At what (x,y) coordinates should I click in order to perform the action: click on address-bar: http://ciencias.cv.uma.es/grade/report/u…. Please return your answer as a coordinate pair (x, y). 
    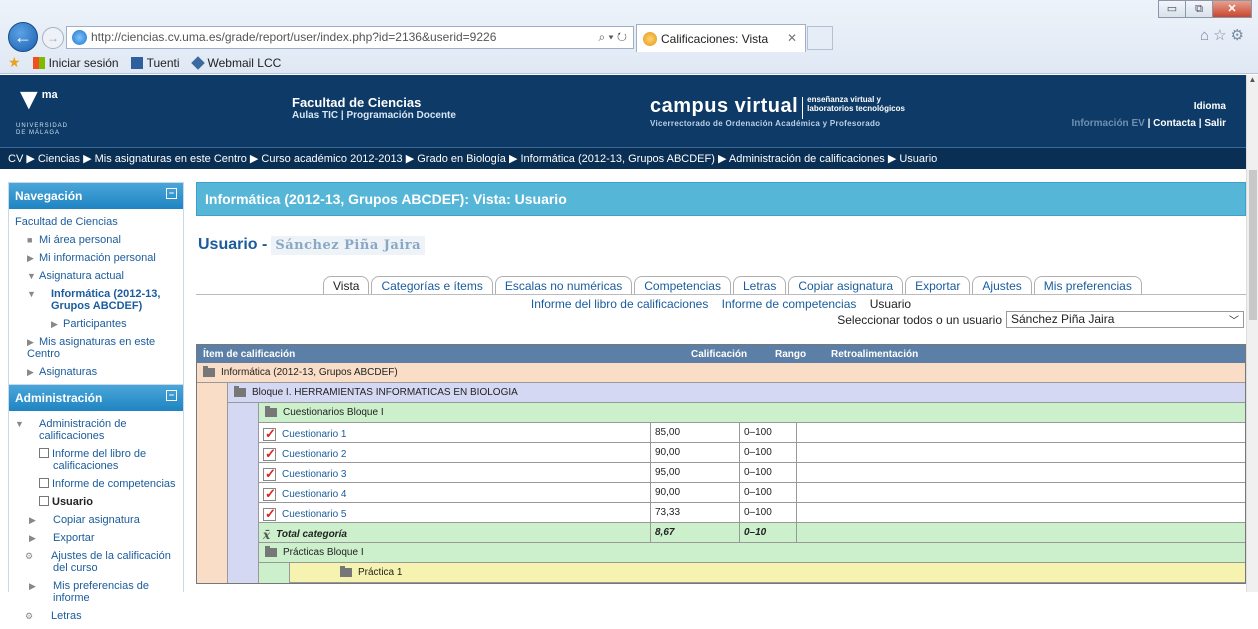
    Looking at the image, I should click on (350, 37).